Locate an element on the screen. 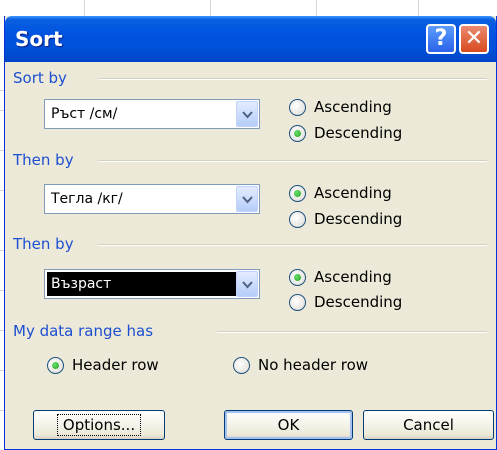 Image resolution: width=497 pixels, height=450 pixels. title-bar: Sort ? ✕ is located at coordinates (250, 39).